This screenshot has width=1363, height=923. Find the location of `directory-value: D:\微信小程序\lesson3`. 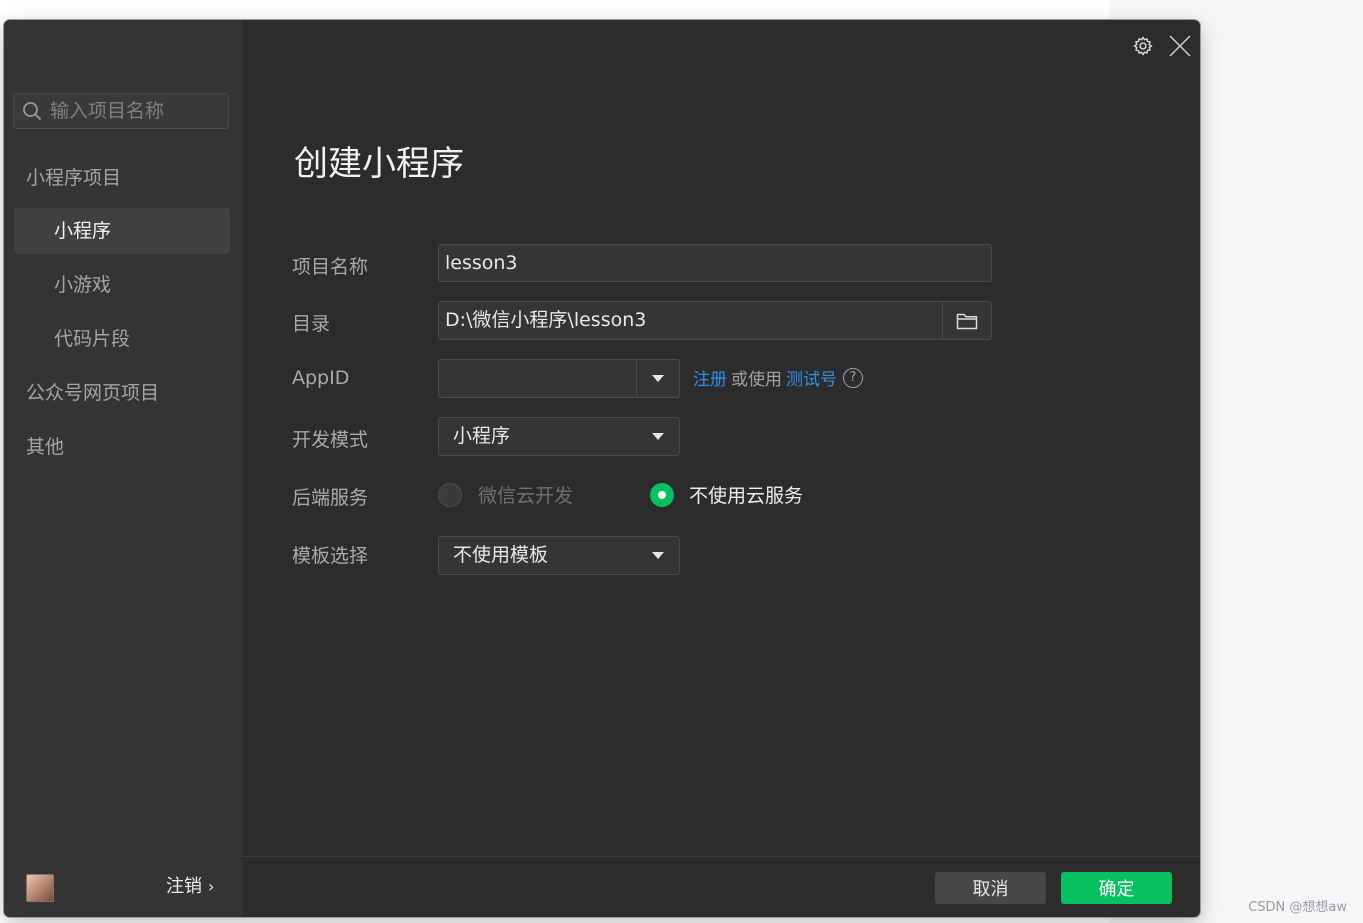

directory-value: D:\微信小程序\lesson3 is located at coordinates (546, 320).